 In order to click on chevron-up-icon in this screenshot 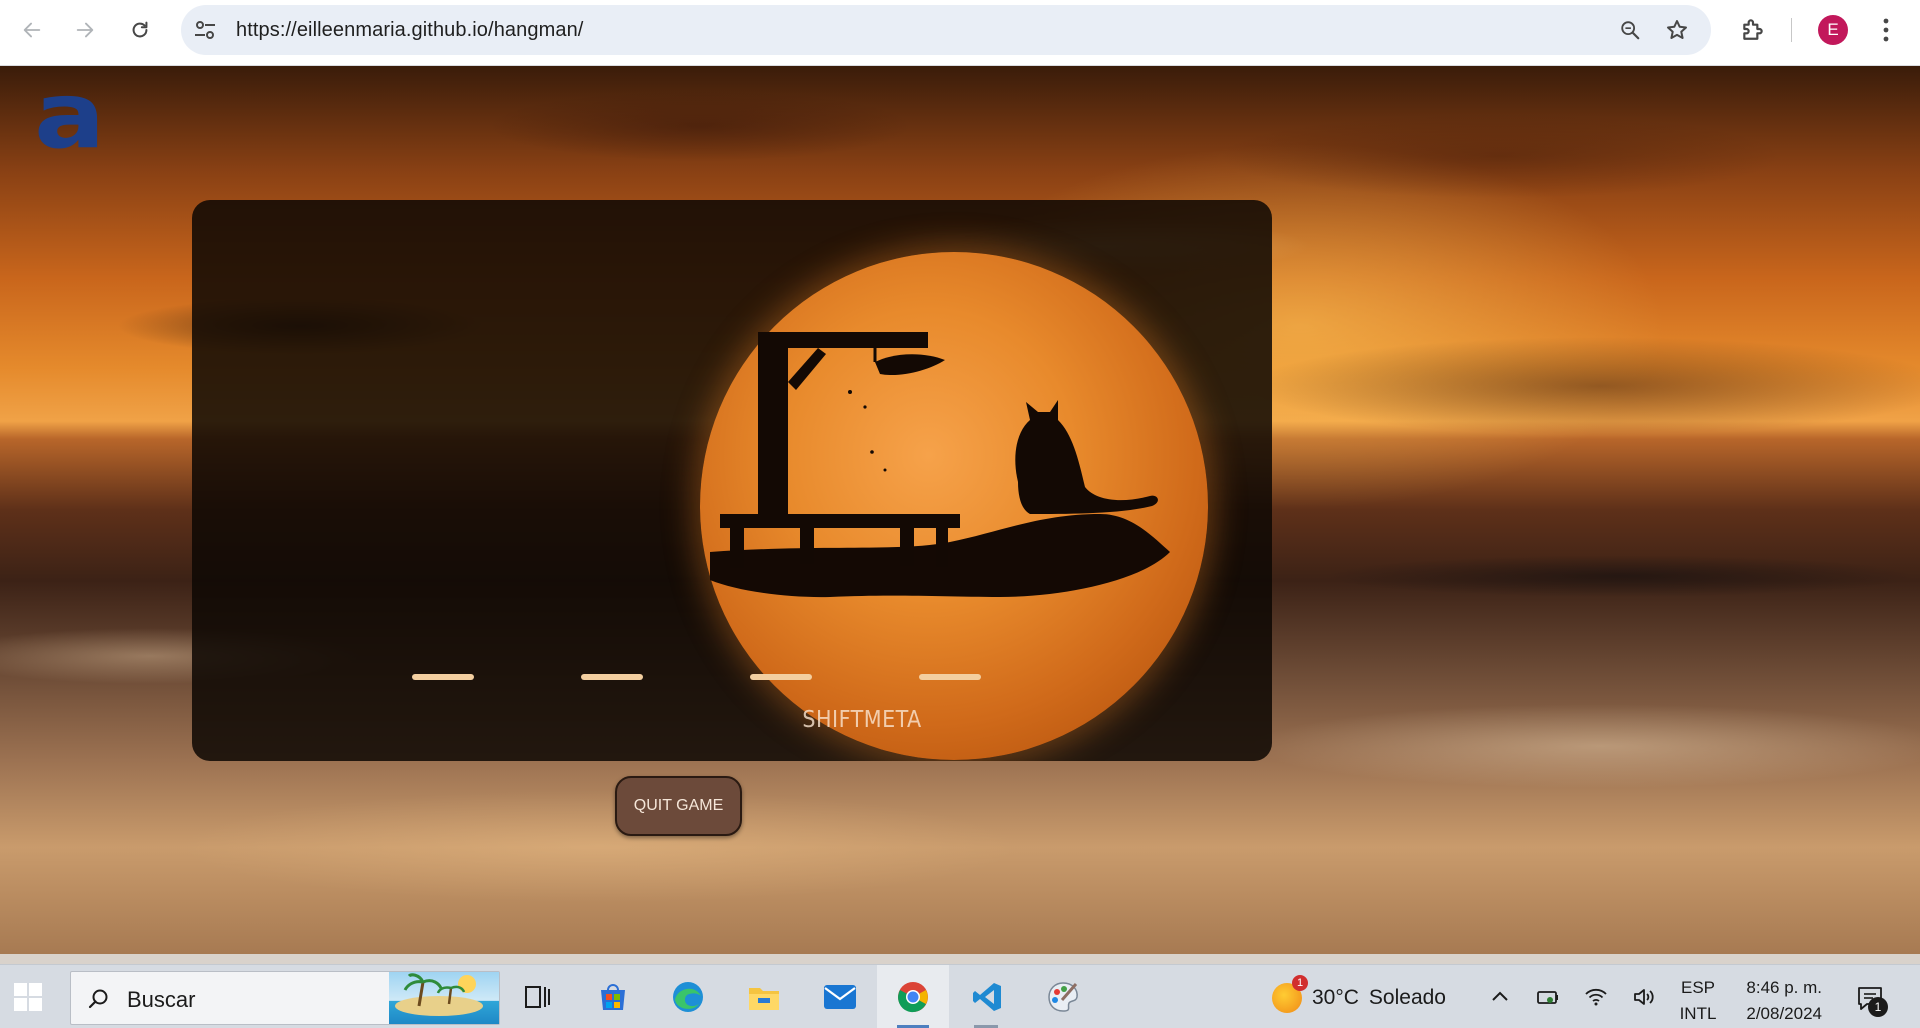, I will do `click(1500, 997)`.